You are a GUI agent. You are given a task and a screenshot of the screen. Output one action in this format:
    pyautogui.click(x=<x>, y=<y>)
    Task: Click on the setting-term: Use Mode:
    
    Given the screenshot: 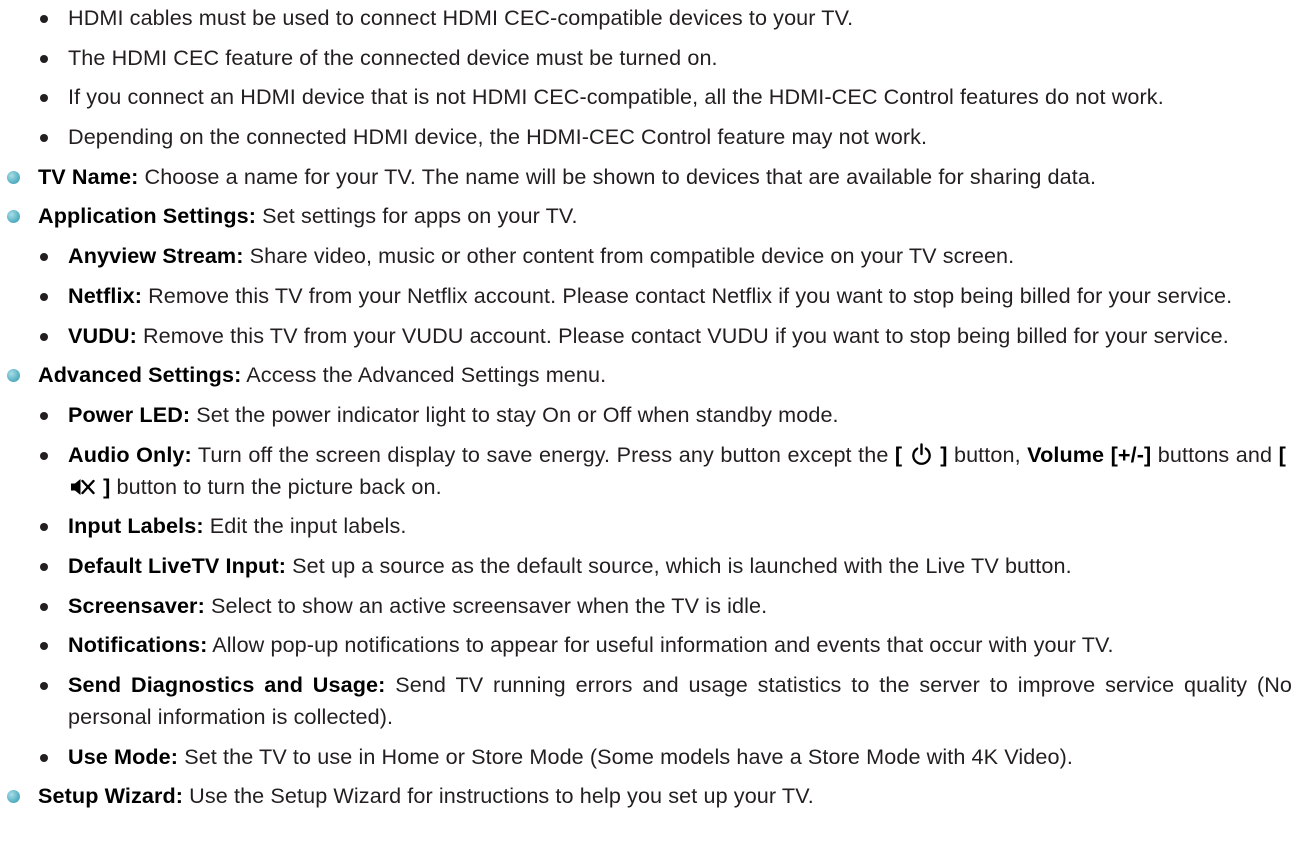 What is the action you would take?
    pyautogui.click(x=123, y=756)
    